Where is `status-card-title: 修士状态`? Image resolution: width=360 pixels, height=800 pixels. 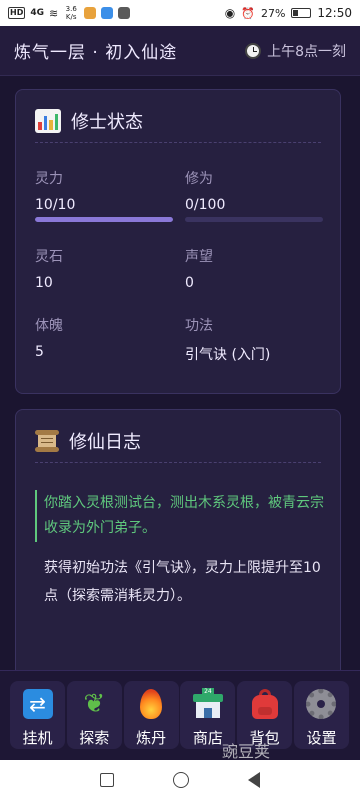
status-card-title: 修士状态 is located at coordinates (107, 122).